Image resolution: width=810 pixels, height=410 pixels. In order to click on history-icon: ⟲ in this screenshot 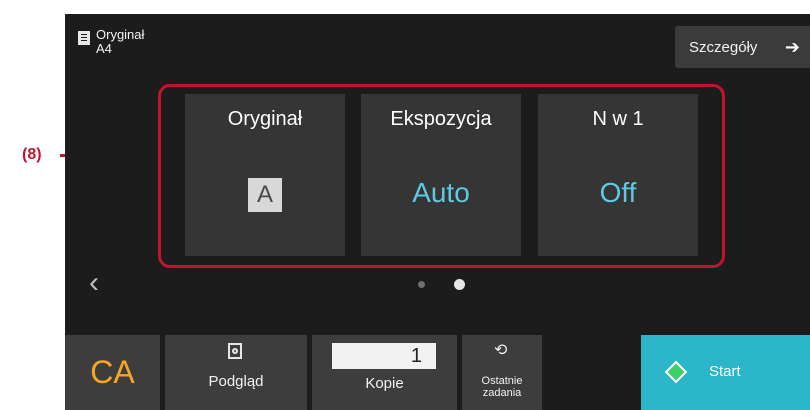, I will do `click(501, 350)`.